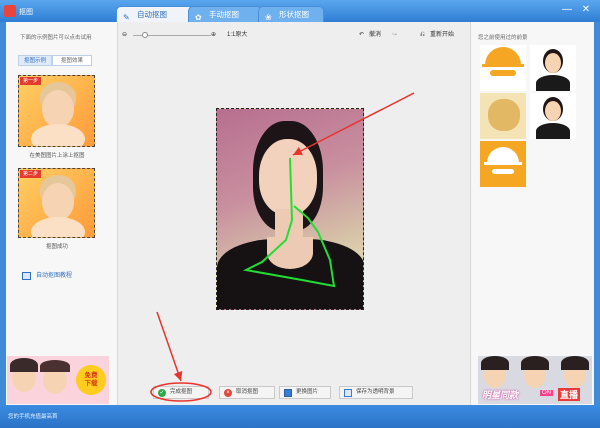 Image resolution: width=600 pixels, height=428 pixels. What do you see at coordinates (91, 375) in the screenshot?
I see `ad-badge-line1: 免费` at bounding box center [91, 375].